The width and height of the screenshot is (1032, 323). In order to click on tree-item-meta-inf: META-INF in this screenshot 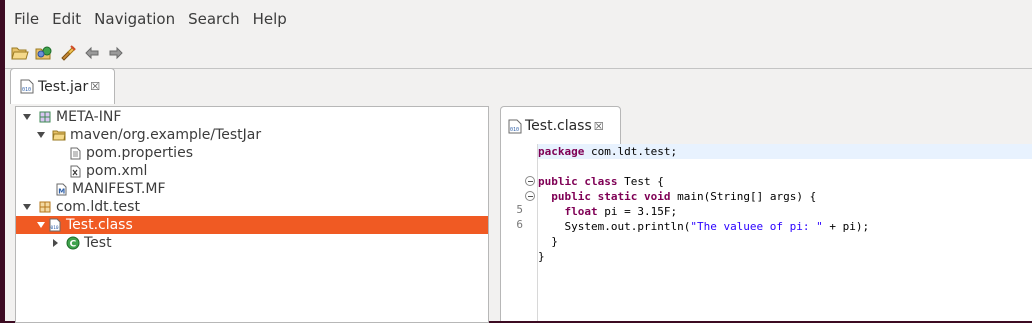, I will do `click(252, 117)`.